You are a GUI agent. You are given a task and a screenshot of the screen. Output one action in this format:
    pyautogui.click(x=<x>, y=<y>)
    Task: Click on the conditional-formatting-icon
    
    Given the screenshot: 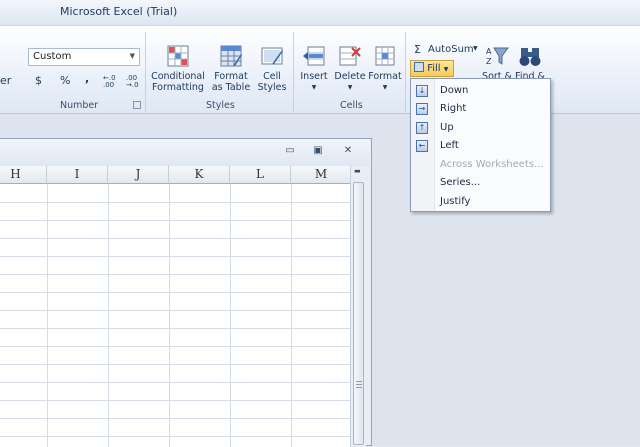 What is the action you would take?
    pyautogui.click(x=178, y=56)
    